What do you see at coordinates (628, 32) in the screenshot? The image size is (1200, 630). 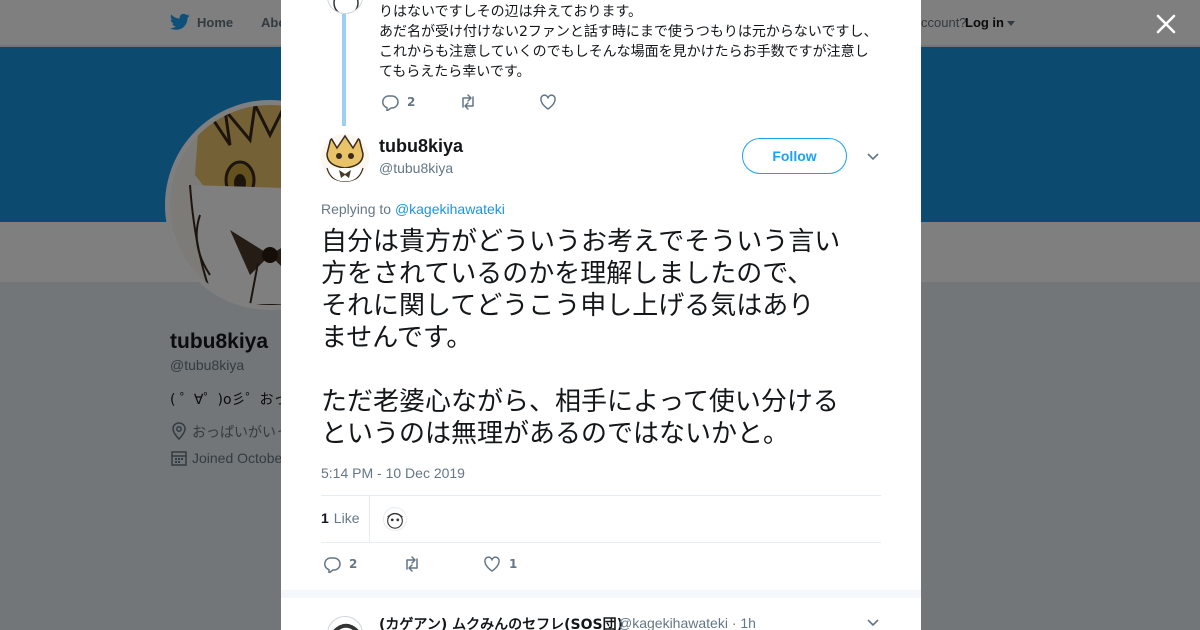 I see `tweet-text-line: あだ名が受け付けない2ファンと話す時にまで使うつもりは元からないですし、` at bounding box center [628, 32].